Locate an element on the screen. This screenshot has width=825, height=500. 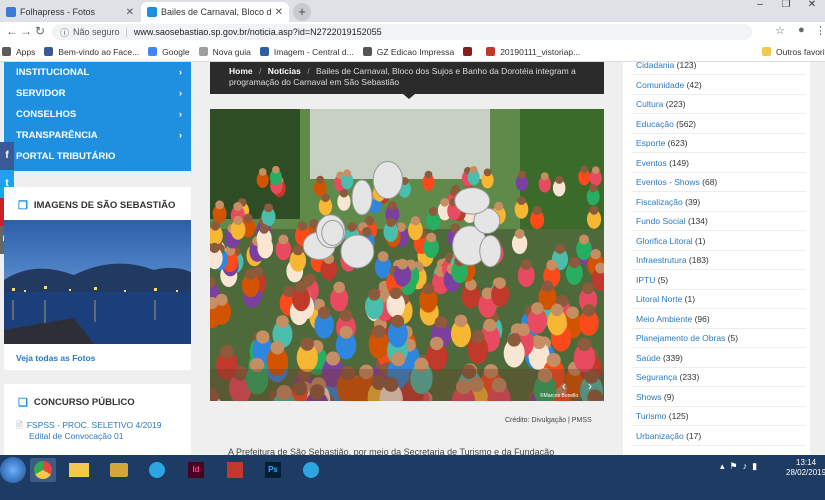
bookmark-label: Nova guia is located at coordinates (231, 51).